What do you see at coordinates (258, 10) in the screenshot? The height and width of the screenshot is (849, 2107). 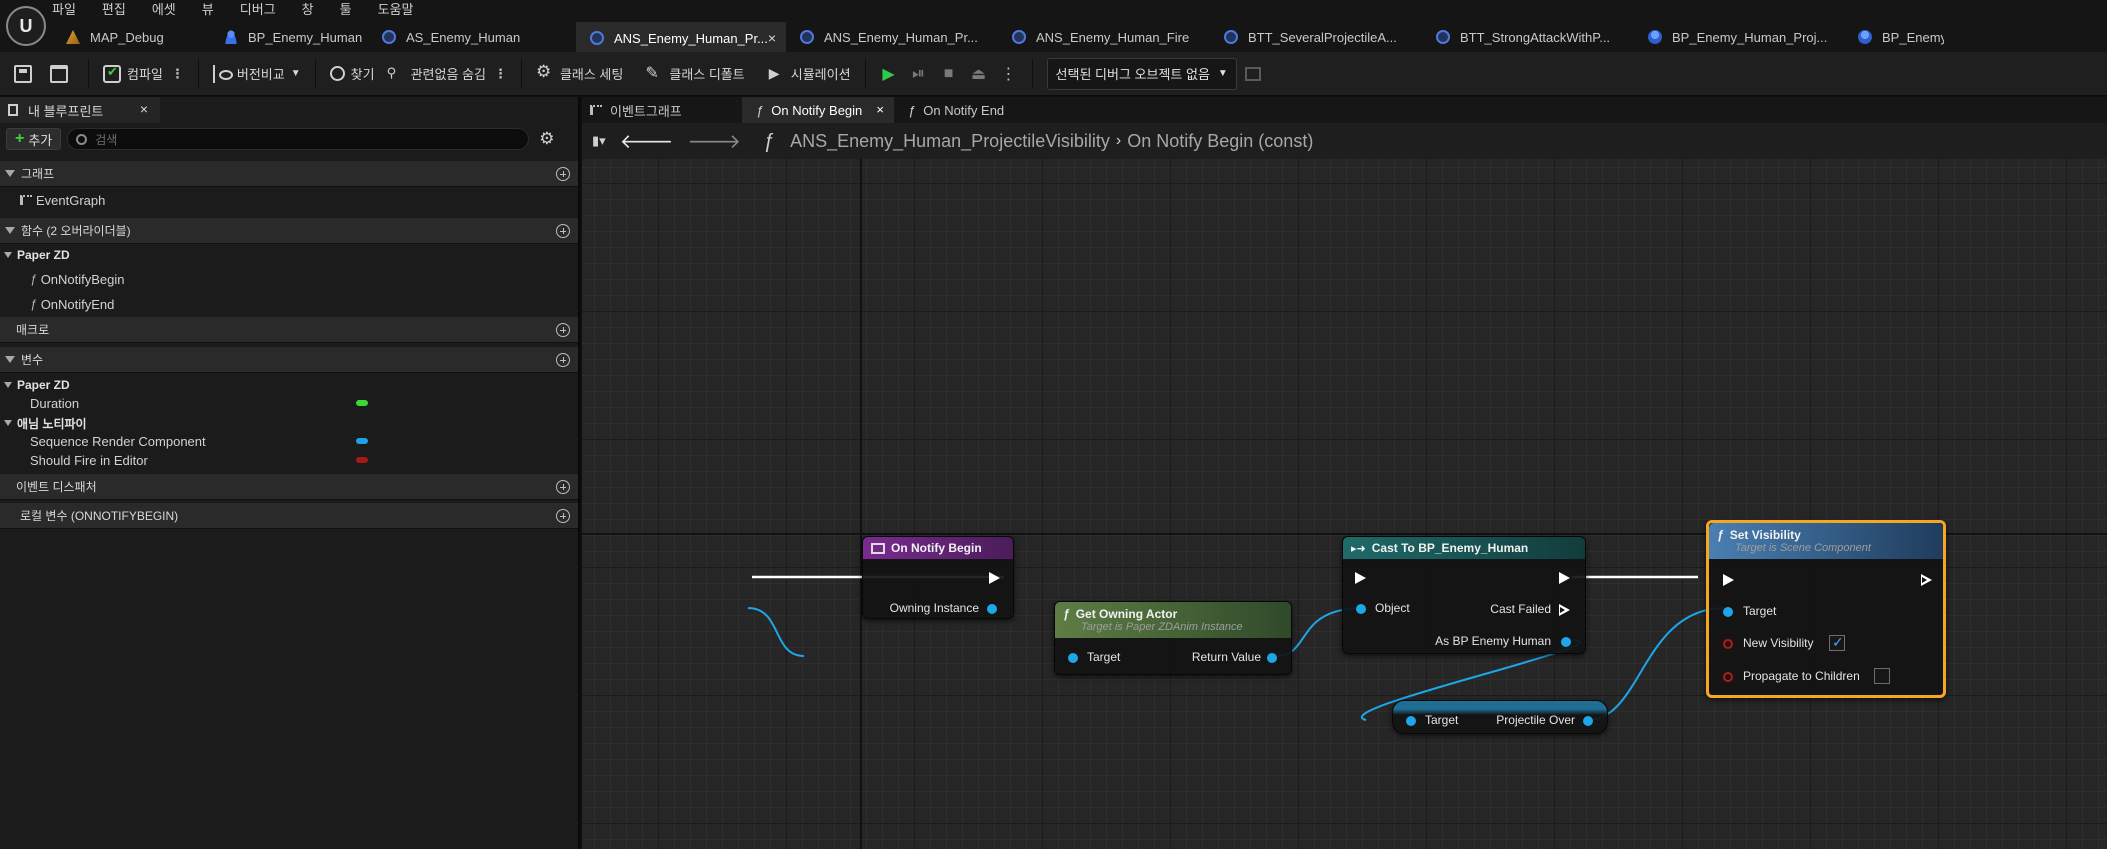 I see `menu-debug: 디버그` at bounding box center [258, 10].